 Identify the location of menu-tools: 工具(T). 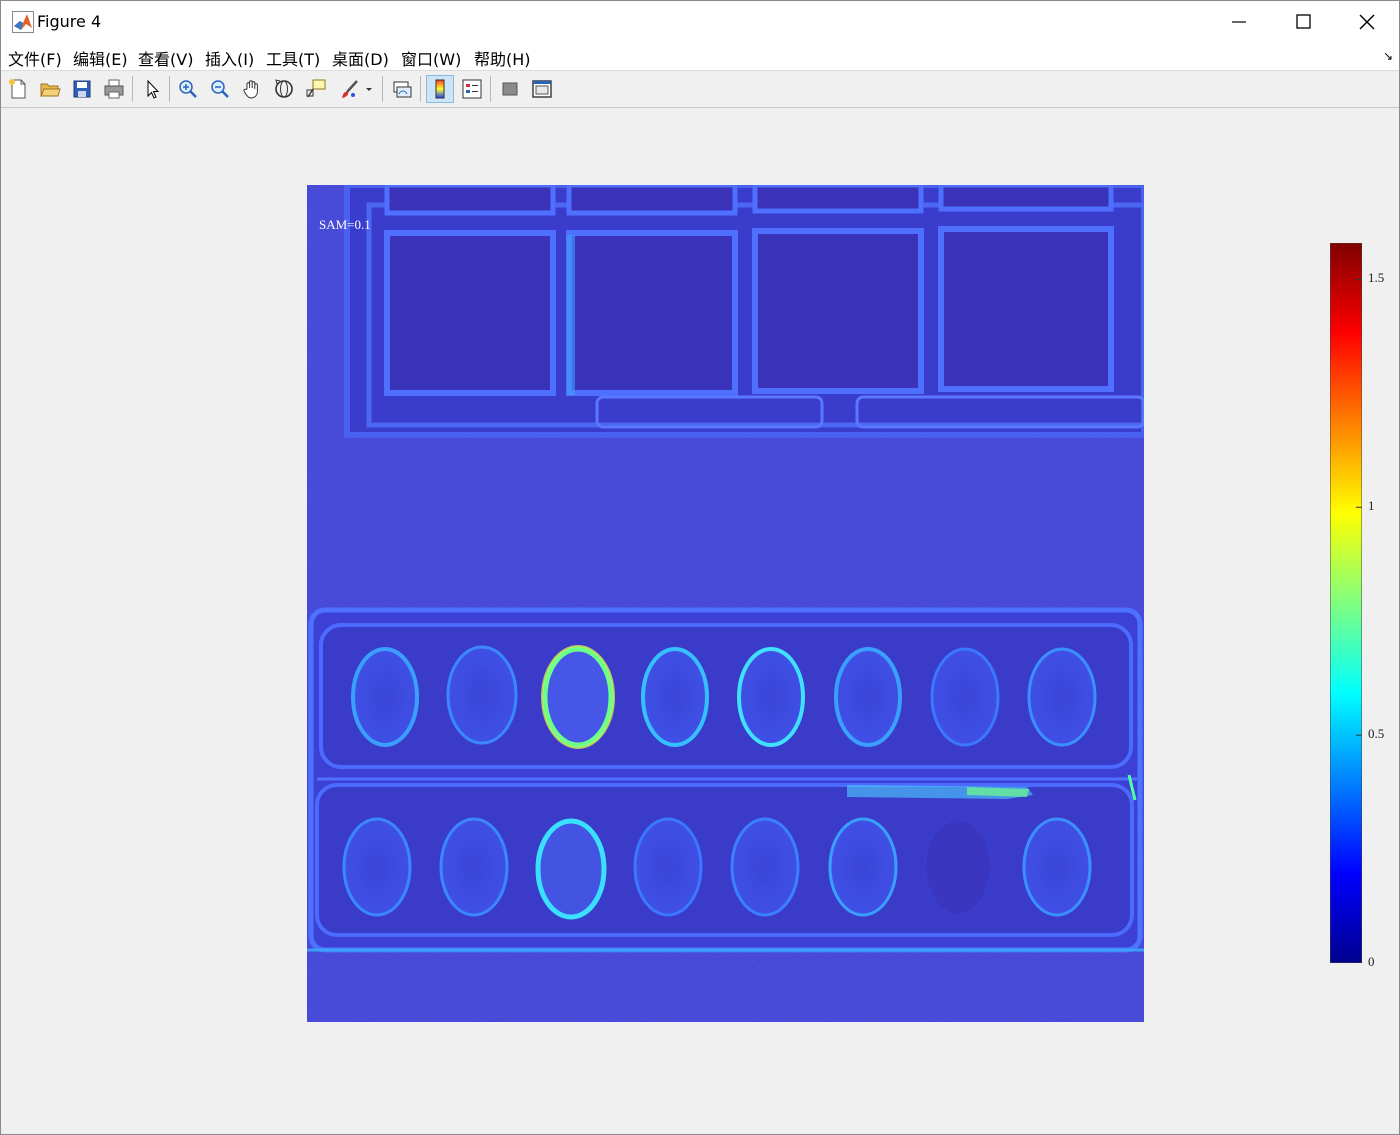
(293, 58).